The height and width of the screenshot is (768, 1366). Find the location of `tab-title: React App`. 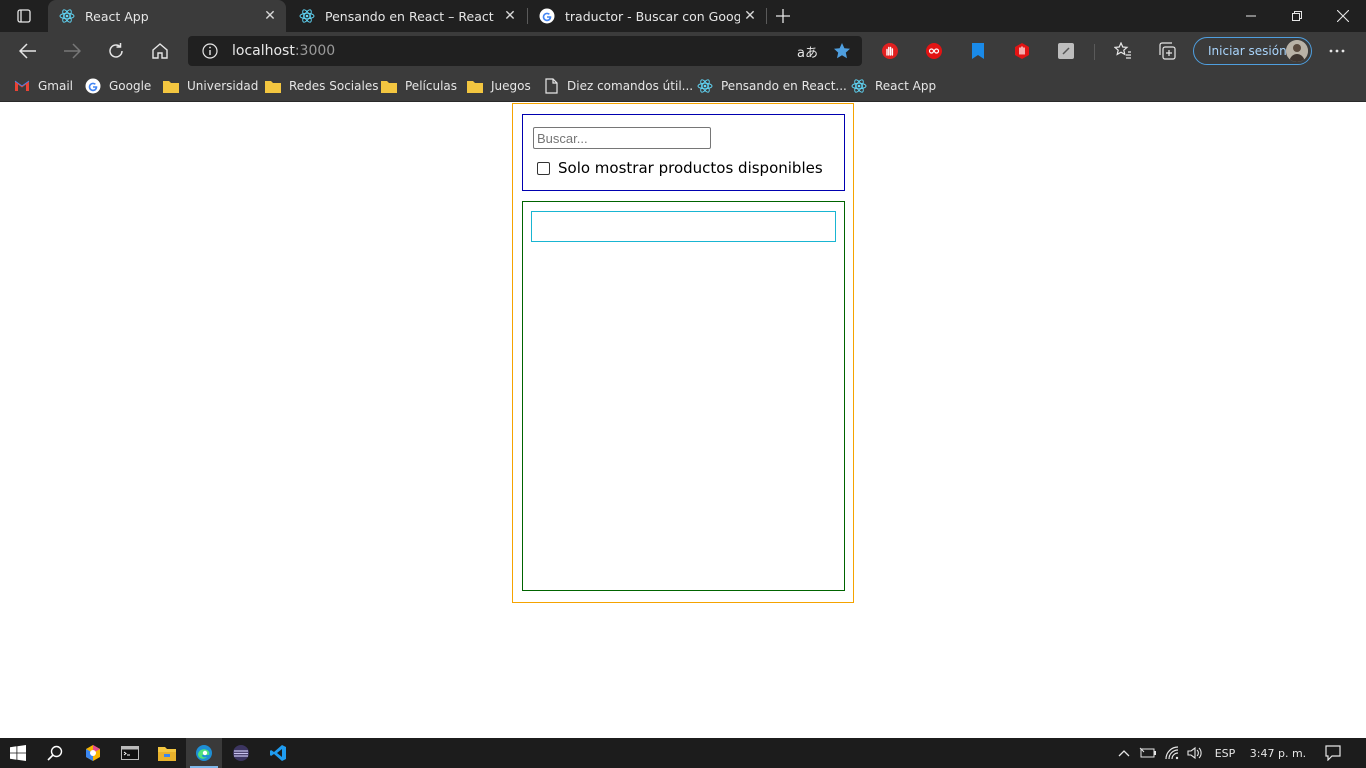

tab-title: React App is located at coordinates (117, 16).